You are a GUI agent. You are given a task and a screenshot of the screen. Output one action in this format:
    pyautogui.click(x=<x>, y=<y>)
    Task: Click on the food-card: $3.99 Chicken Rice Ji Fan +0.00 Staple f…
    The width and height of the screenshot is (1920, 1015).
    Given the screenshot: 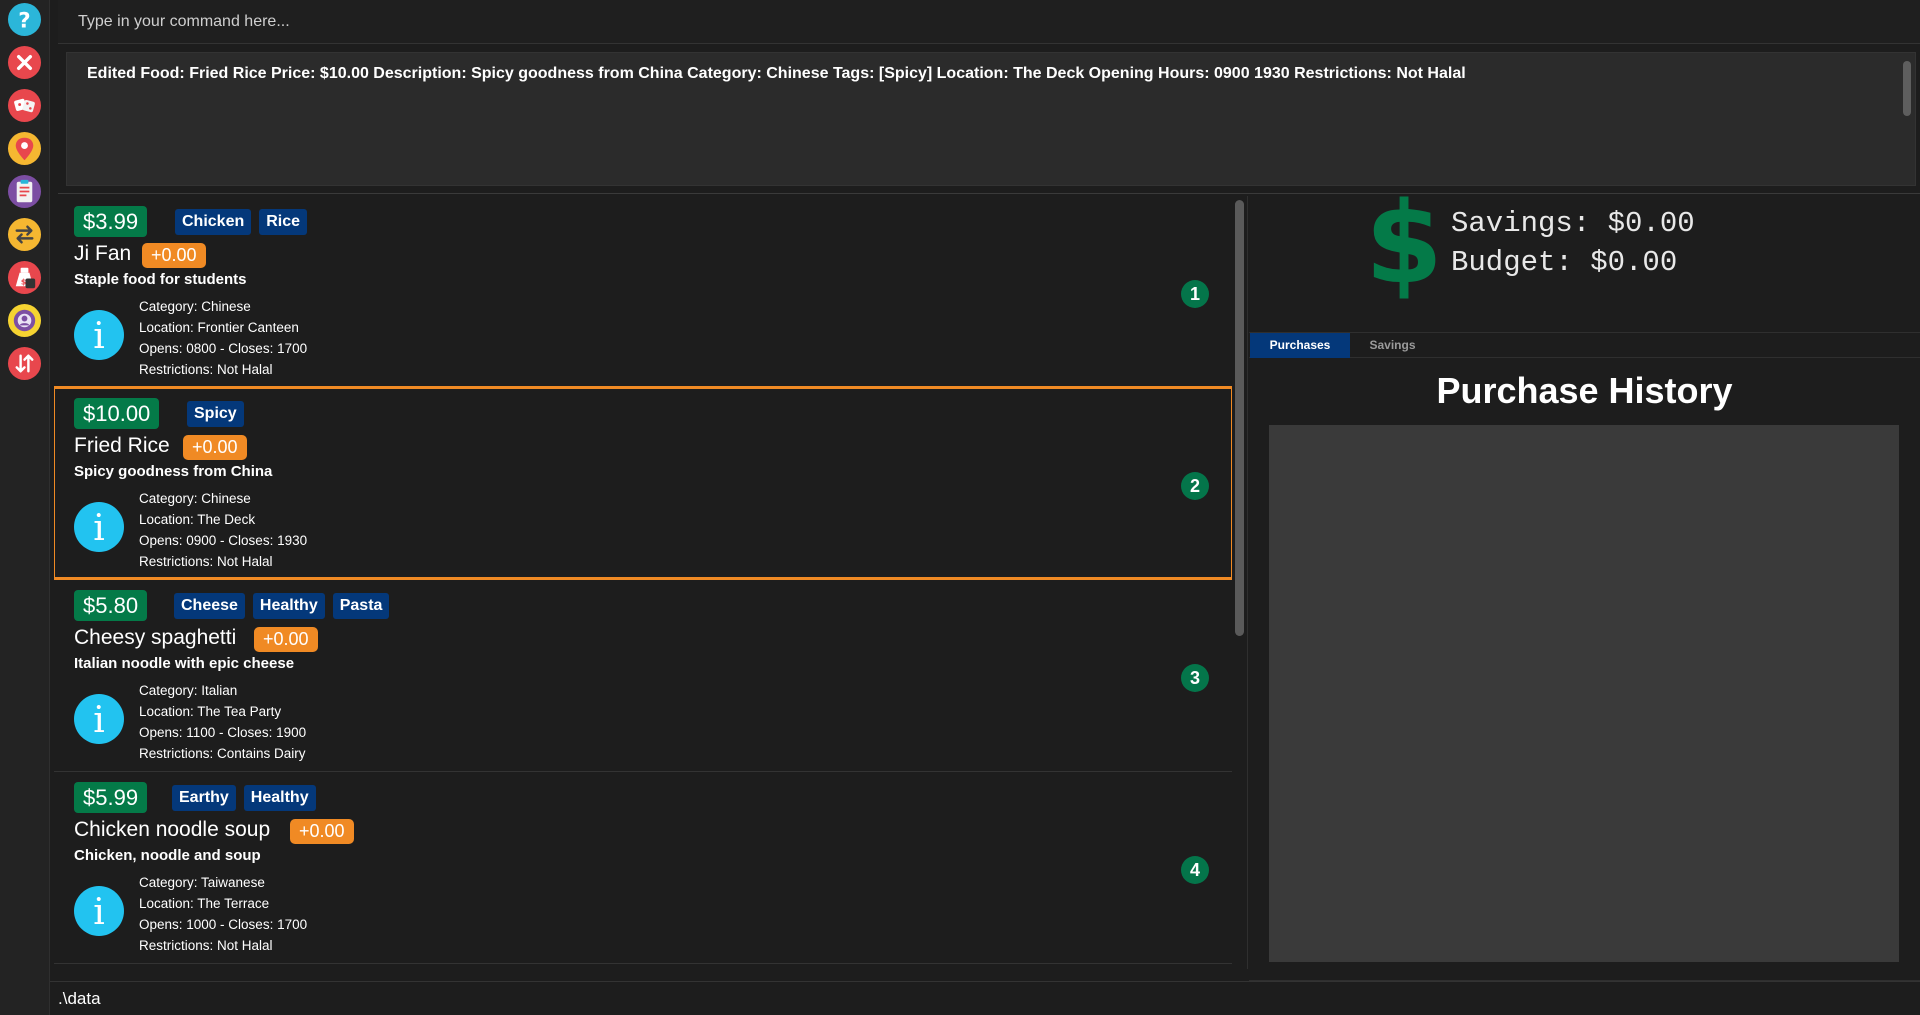 What is the action you would take?
    pyautogui.click(x=643, y=292)
    